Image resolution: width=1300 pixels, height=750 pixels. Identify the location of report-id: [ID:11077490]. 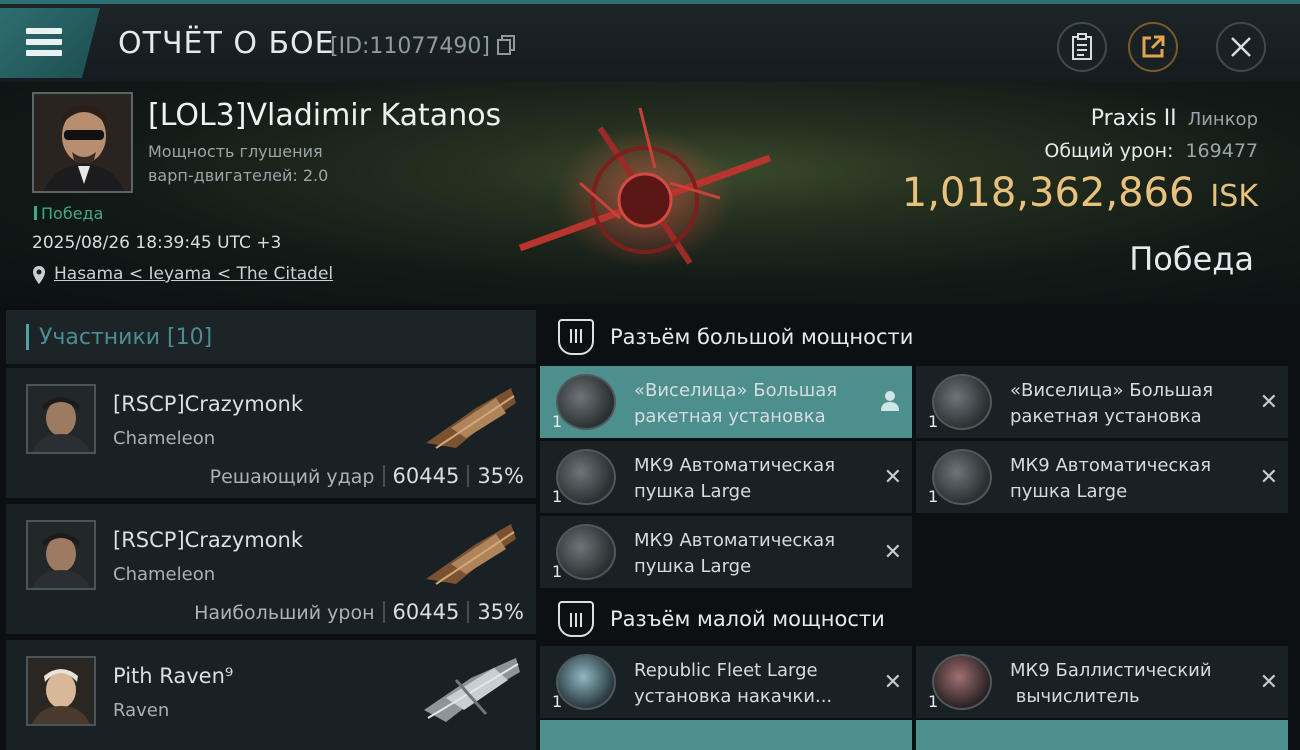
(422, 46).